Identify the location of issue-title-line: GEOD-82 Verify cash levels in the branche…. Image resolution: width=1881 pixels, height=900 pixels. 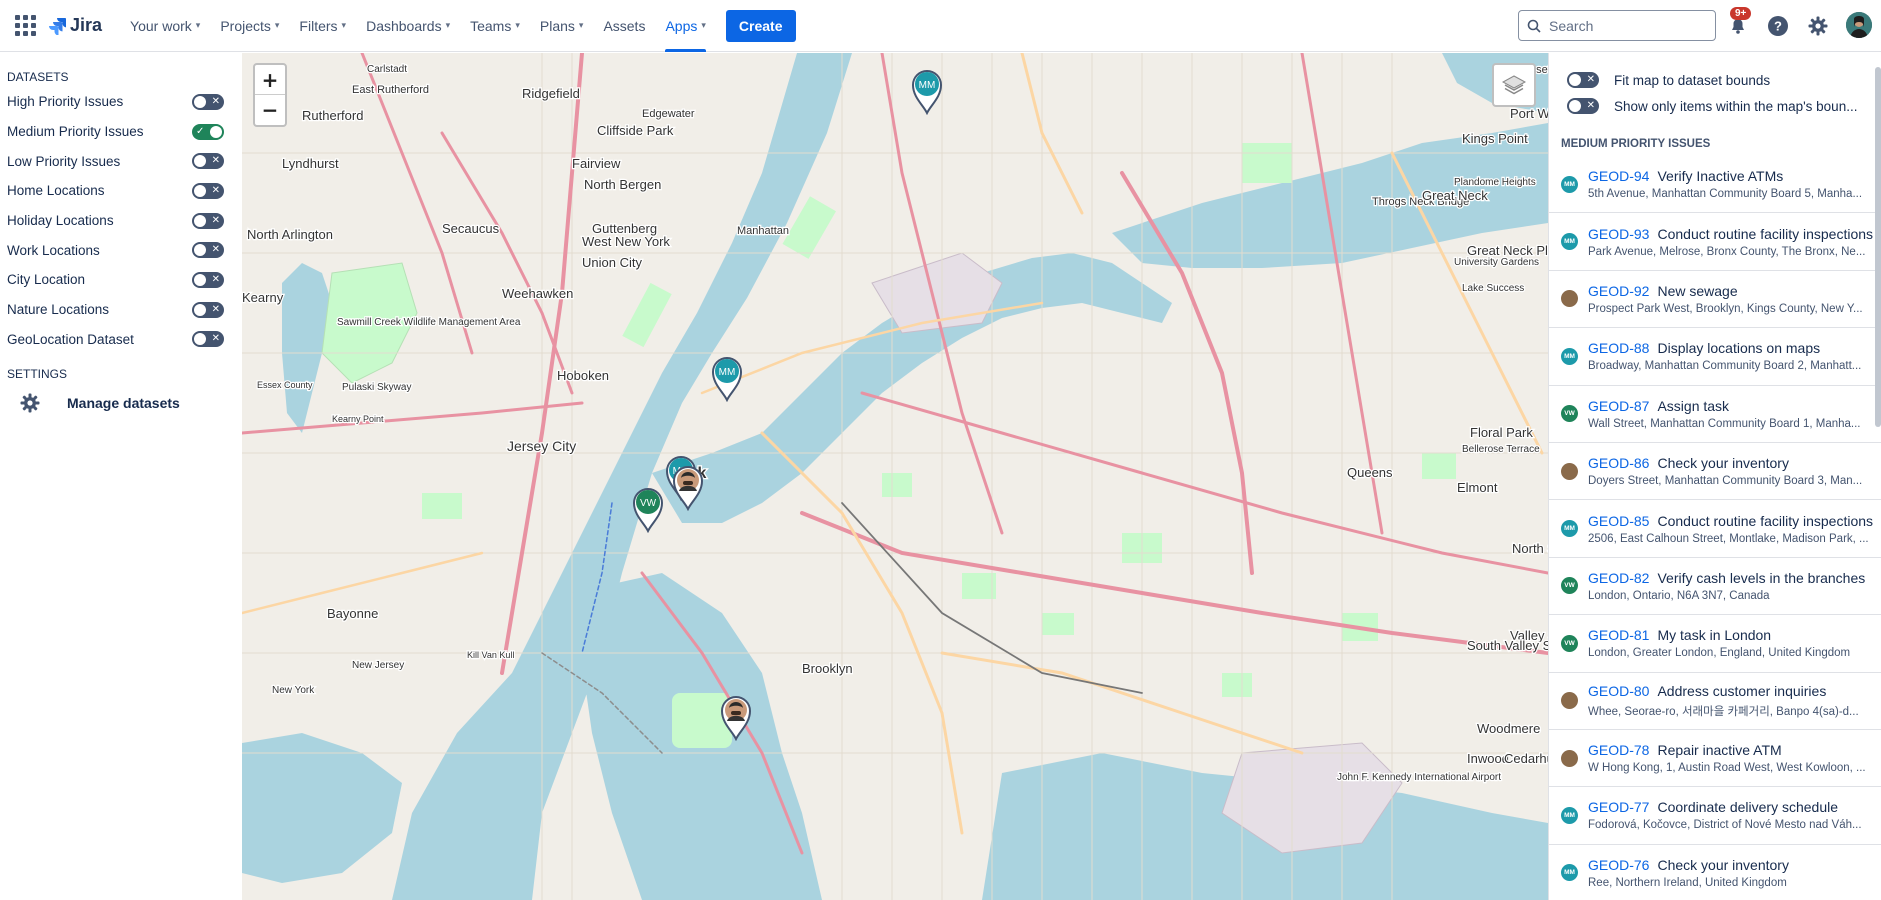
(1733, 578).